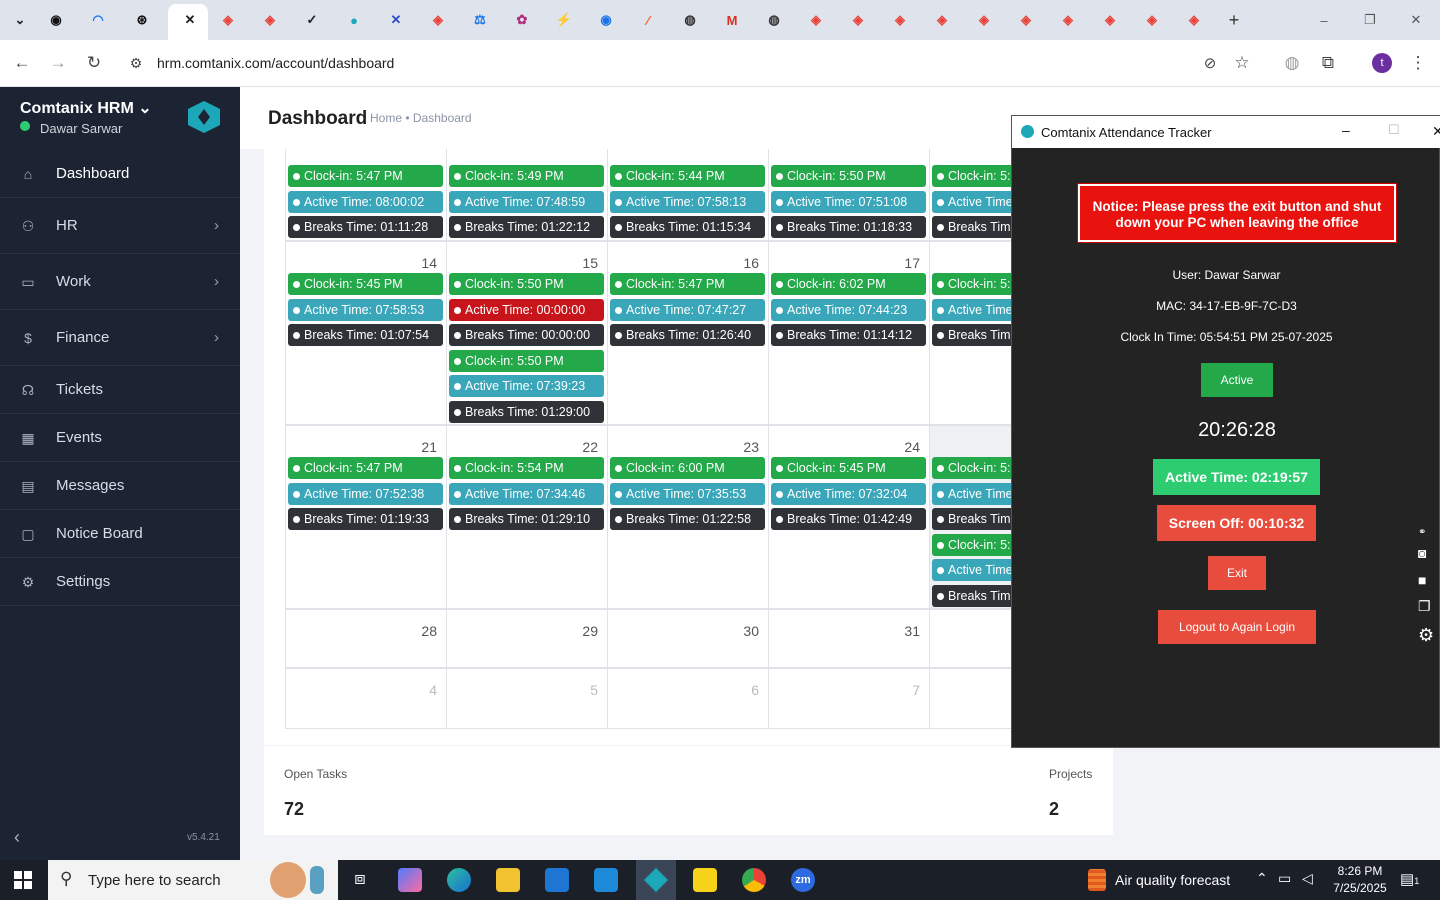 The image size is (1440, 900). I want to click on tab-favicon: ●, so click(354, 20).